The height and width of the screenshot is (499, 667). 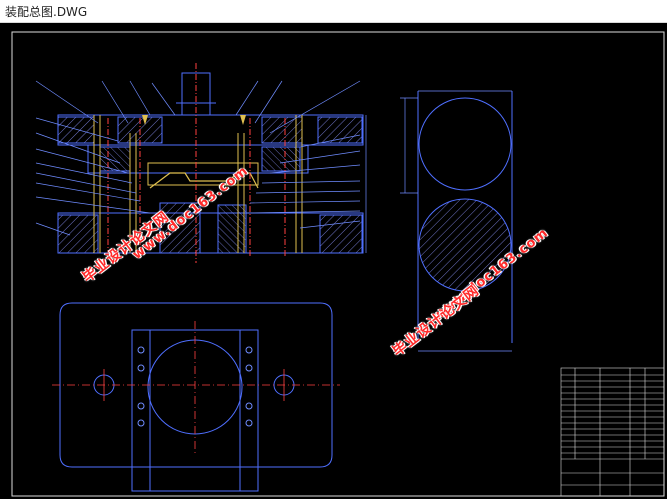 What do you see at coordinates (333, 11) in the screenshot?
I see `window-titlebar: 装配总图.DWG` at bounding box center [333, 11].